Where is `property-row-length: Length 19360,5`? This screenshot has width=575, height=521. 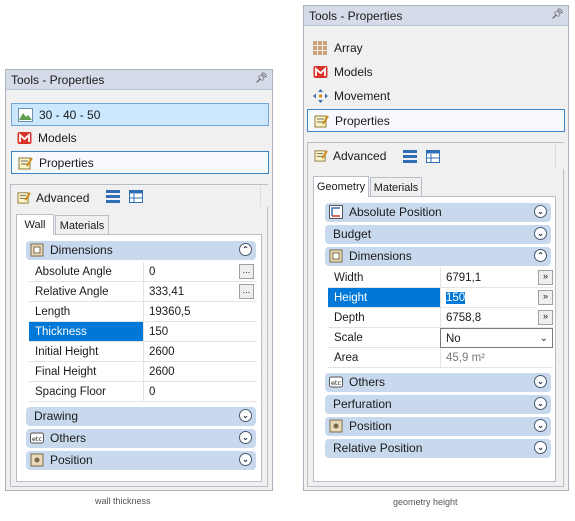 property-row-length: Length 19360,5 is located at coordinates (143, 312).